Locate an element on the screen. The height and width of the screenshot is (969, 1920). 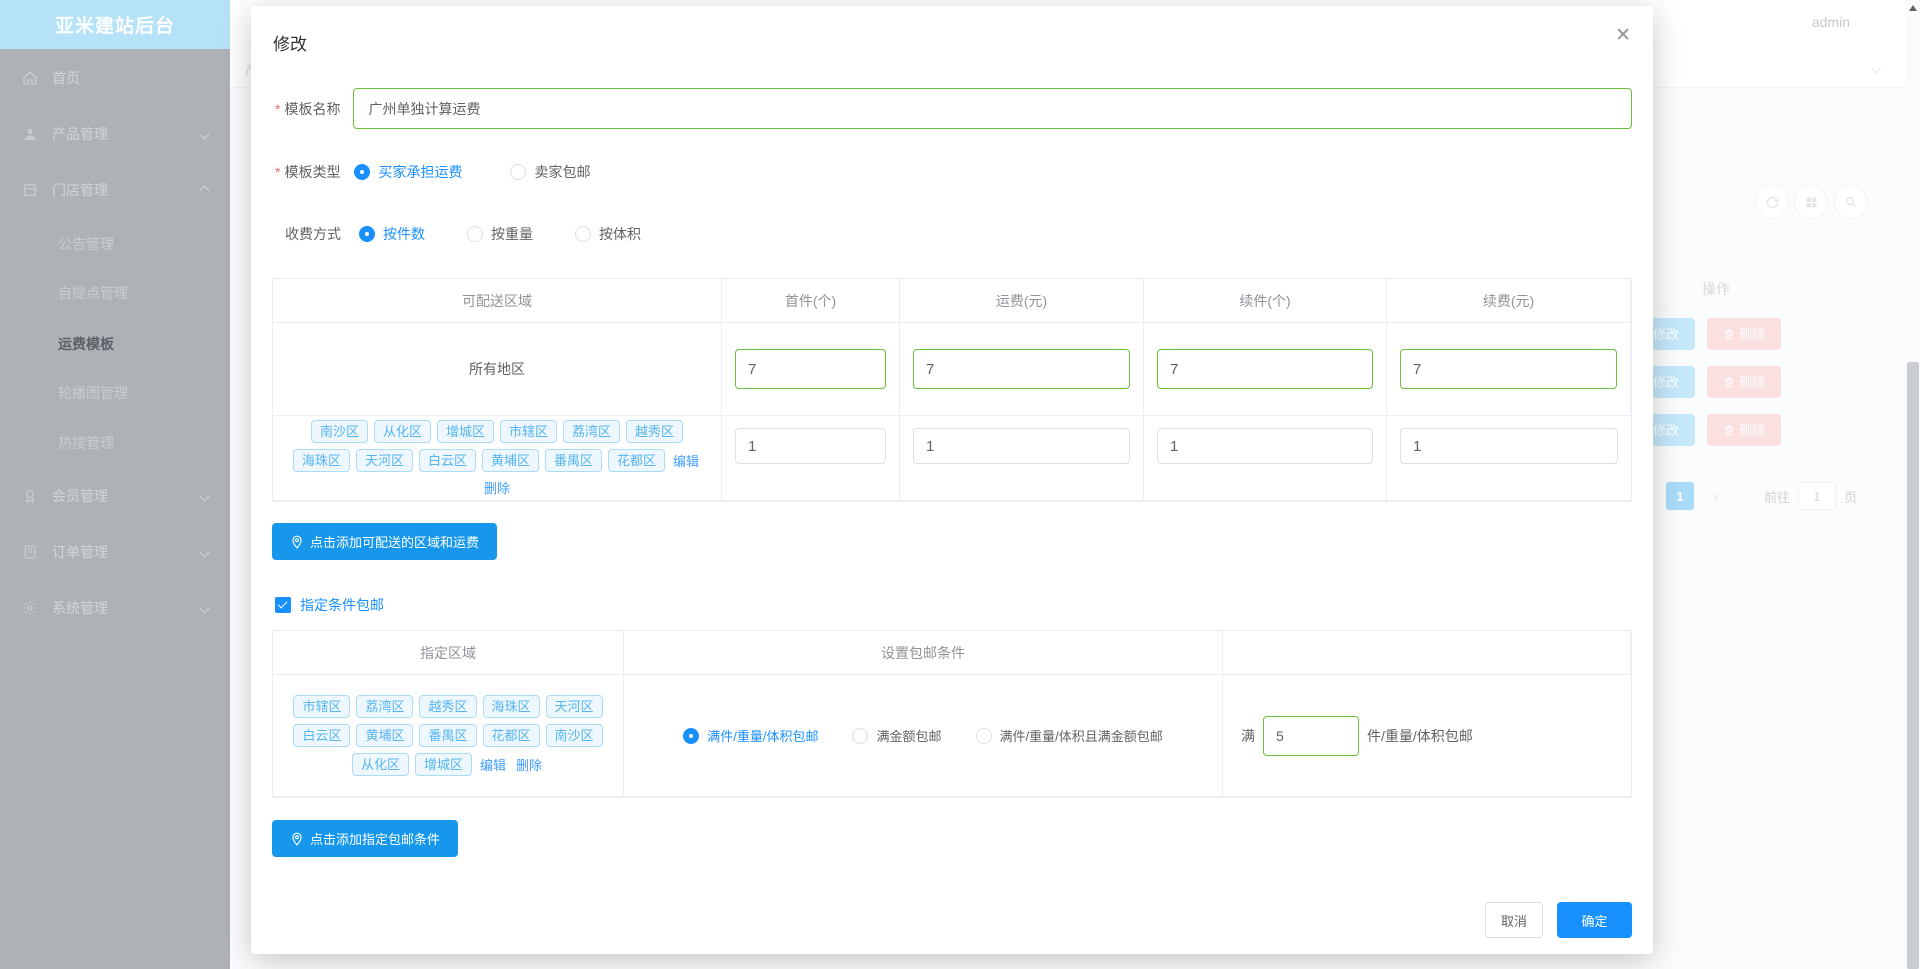
goto-page-input is located at coordinates (1817, 496).